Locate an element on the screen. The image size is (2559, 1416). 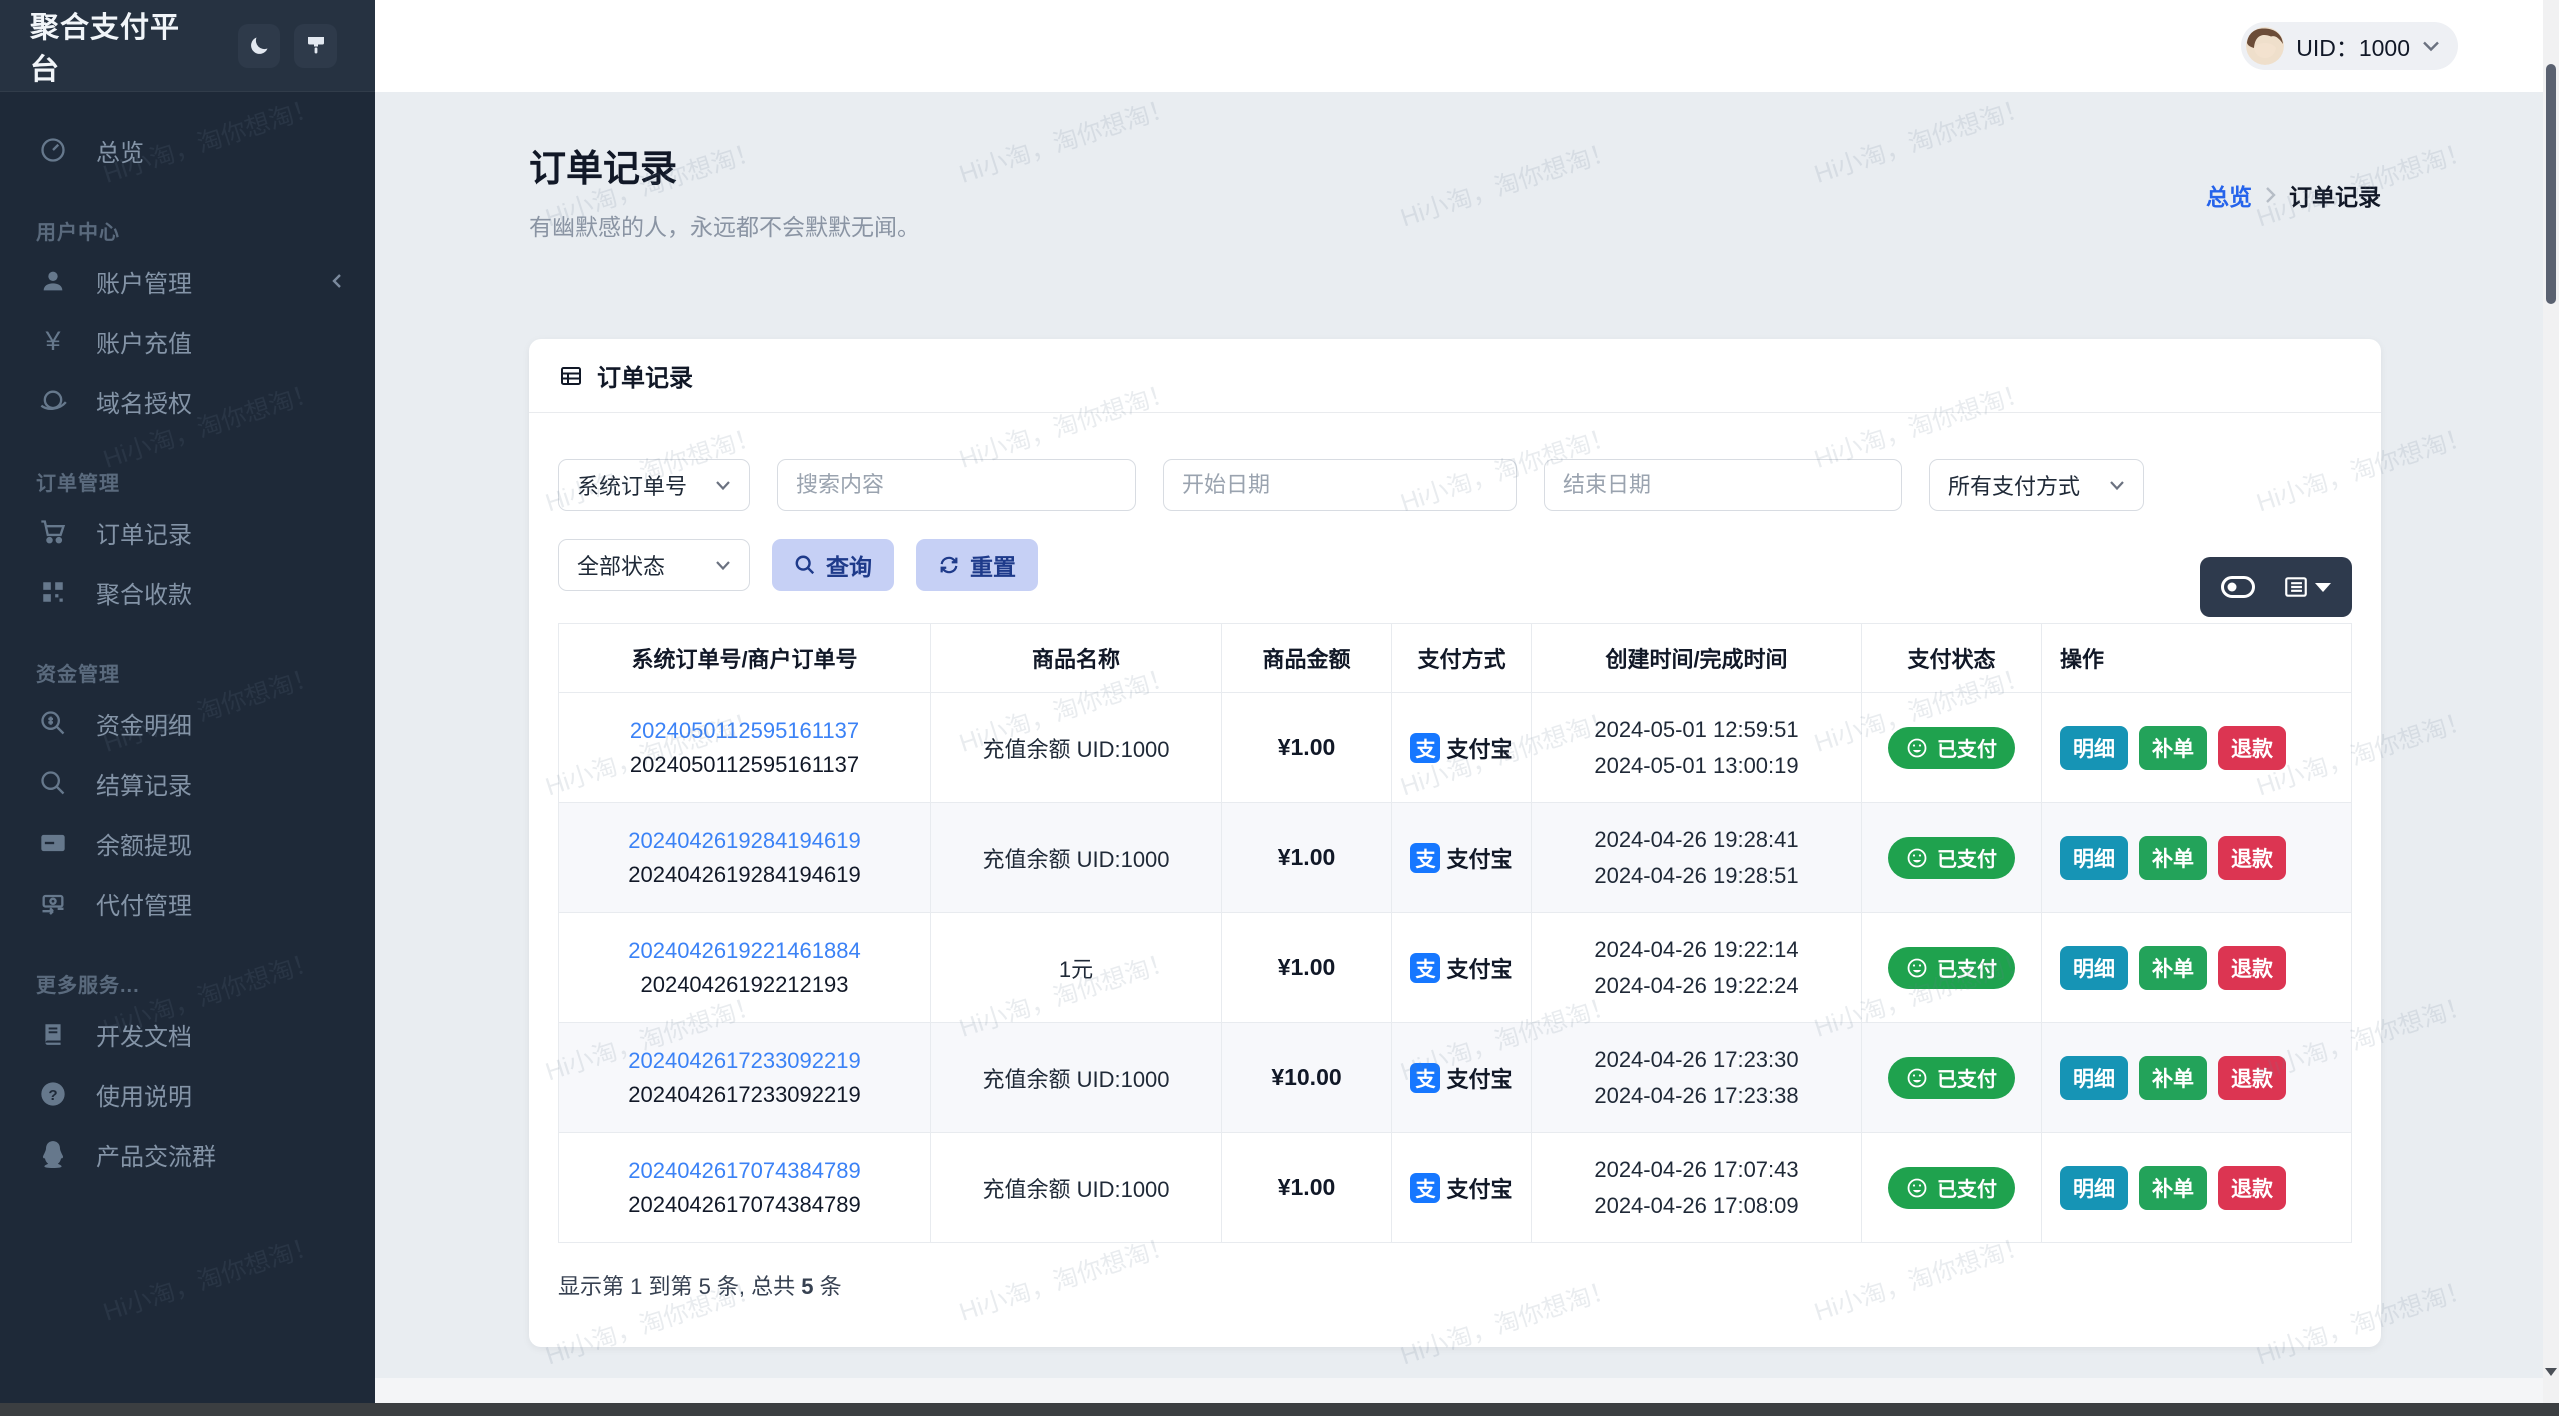
sys-order-link: 2024050112595161137 is located at coordinates (744, 731).